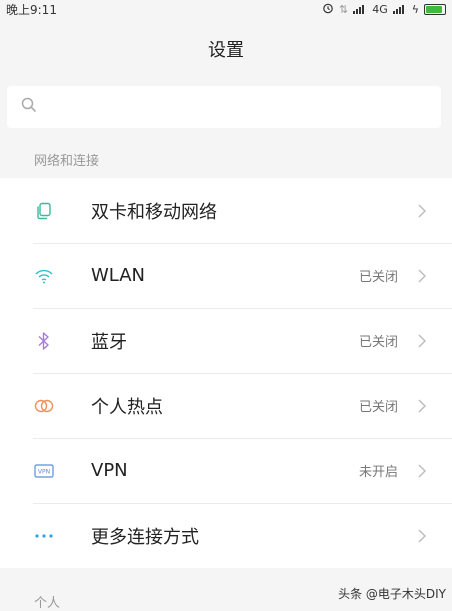 This screenshot has height=611, width=452. Describe the element at coordinates (360, 9) in the screenshot. I see `signal-icon` at that location.